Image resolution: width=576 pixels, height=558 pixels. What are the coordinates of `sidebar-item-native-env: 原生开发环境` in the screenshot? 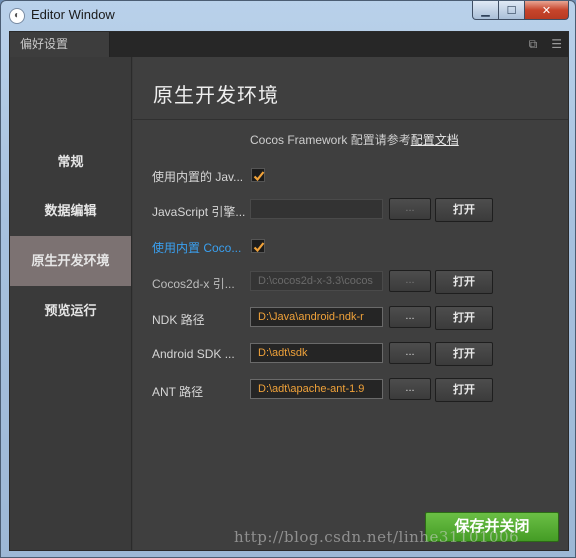 It's located at (70, 261).